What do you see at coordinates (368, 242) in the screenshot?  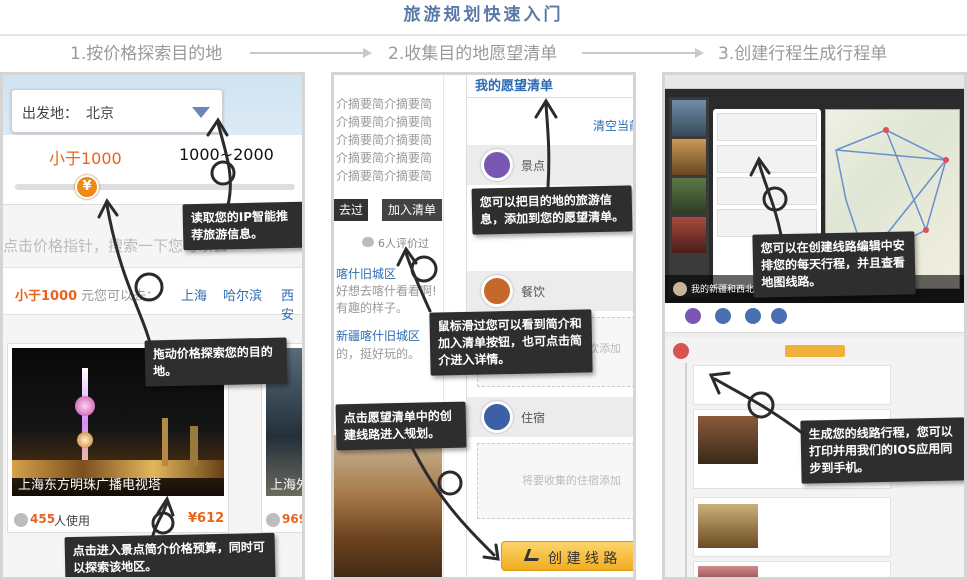 I see `comment-icon` at bounding box center [368, 242].